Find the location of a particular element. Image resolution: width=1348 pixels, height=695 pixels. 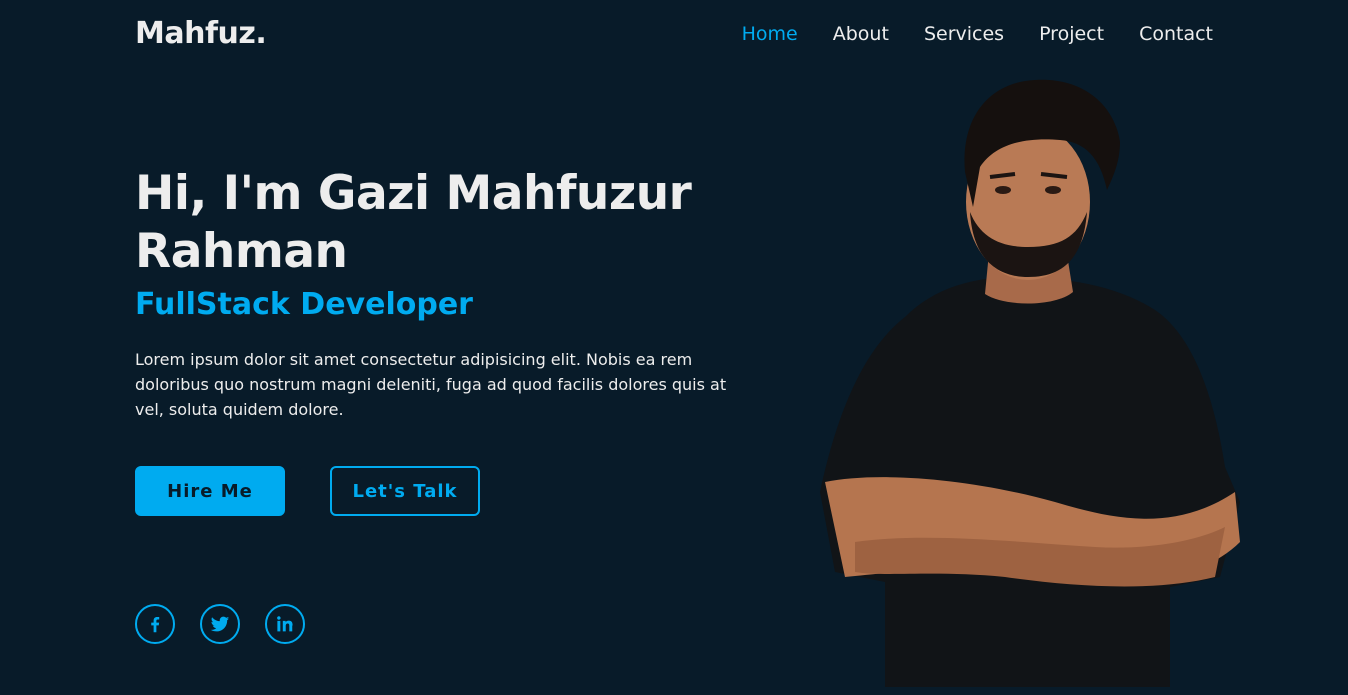

hero-title-line1: Hi, I'm Gazi Mahfuzur is located at coordinates (413, 193).